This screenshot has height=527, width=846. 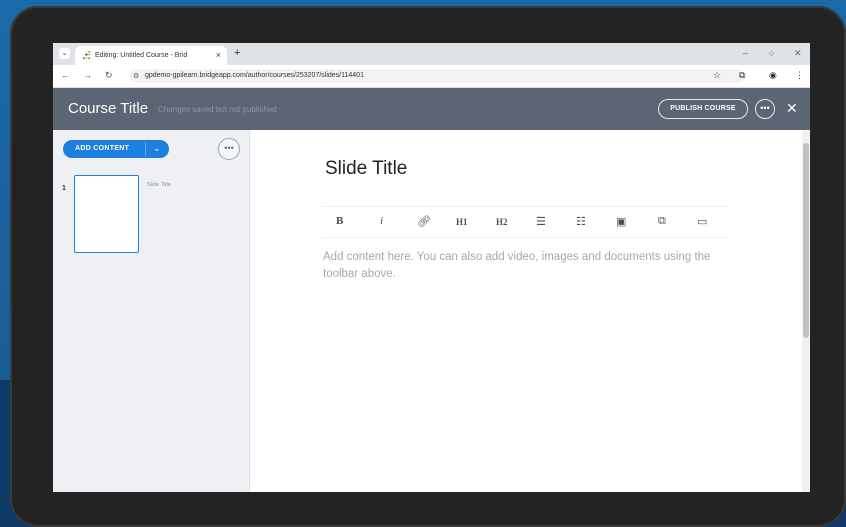 What do you see at coordinates (525, 222) in the screenshot?
I see `formatting-toolbar: B i 🔗︎ H1 H2 ☰ ☷ ▣ ⧉ ▭` at bounding box center [525, 222].